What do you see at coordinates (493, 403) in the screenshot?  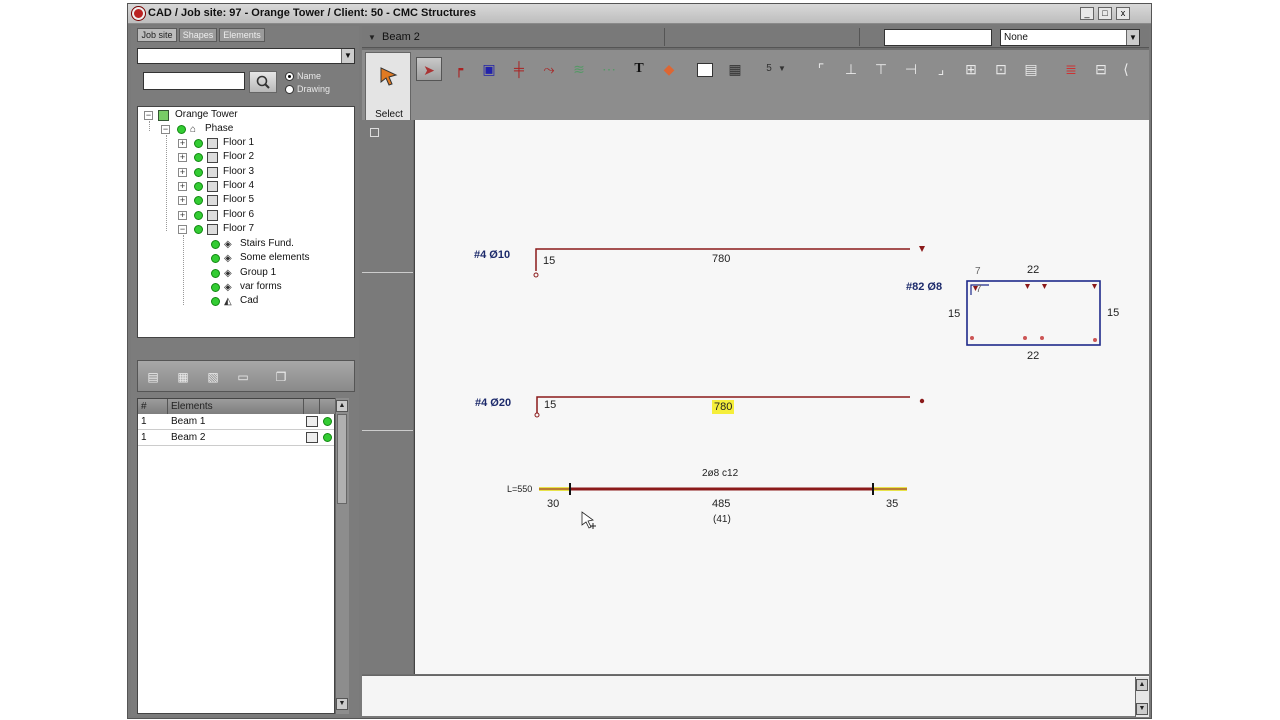 I see `bar2-label: #4 Ø20` at bounding box center [493, 403].